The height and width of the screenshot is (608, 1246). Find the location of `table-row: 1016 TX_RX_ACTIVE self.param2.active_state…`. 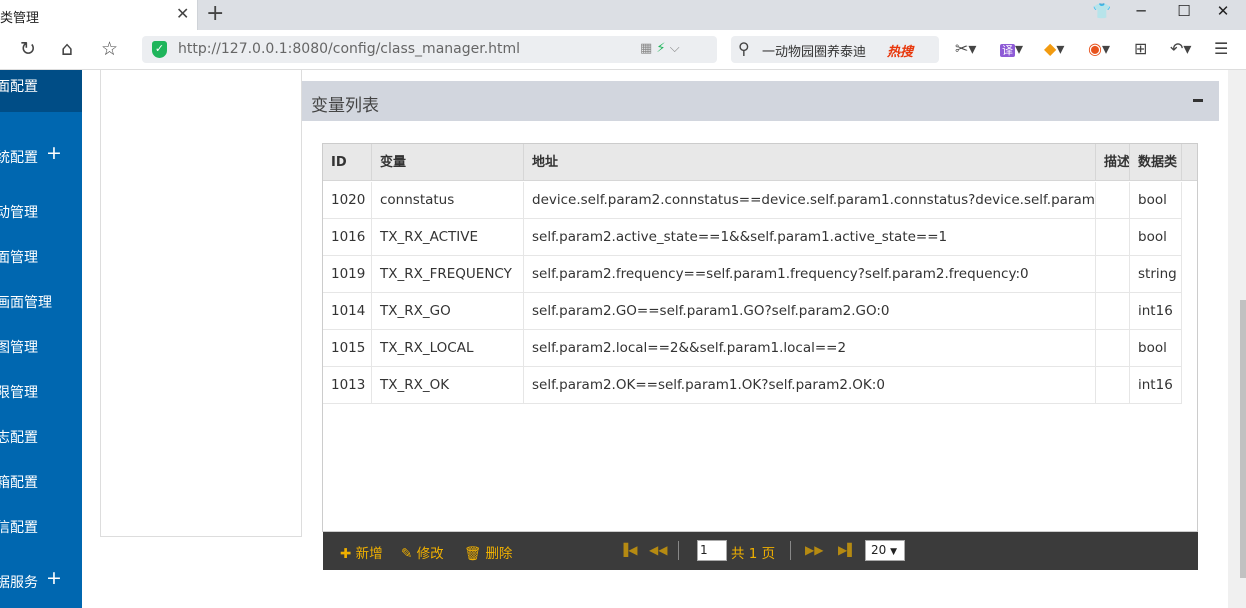

table-row: 1016 TX_RX_ACTIVE self.param2.active_state… is located at coordinates (752, 237).